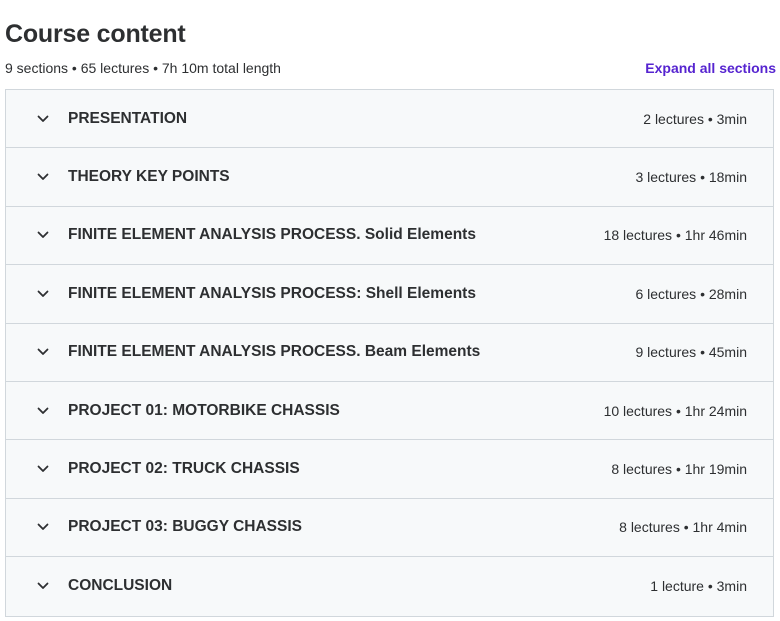  What do you see at coordinates (128, 118) in the screenshot?
I see `section-title: PRESENTATION` at bounding box center [128, 118].